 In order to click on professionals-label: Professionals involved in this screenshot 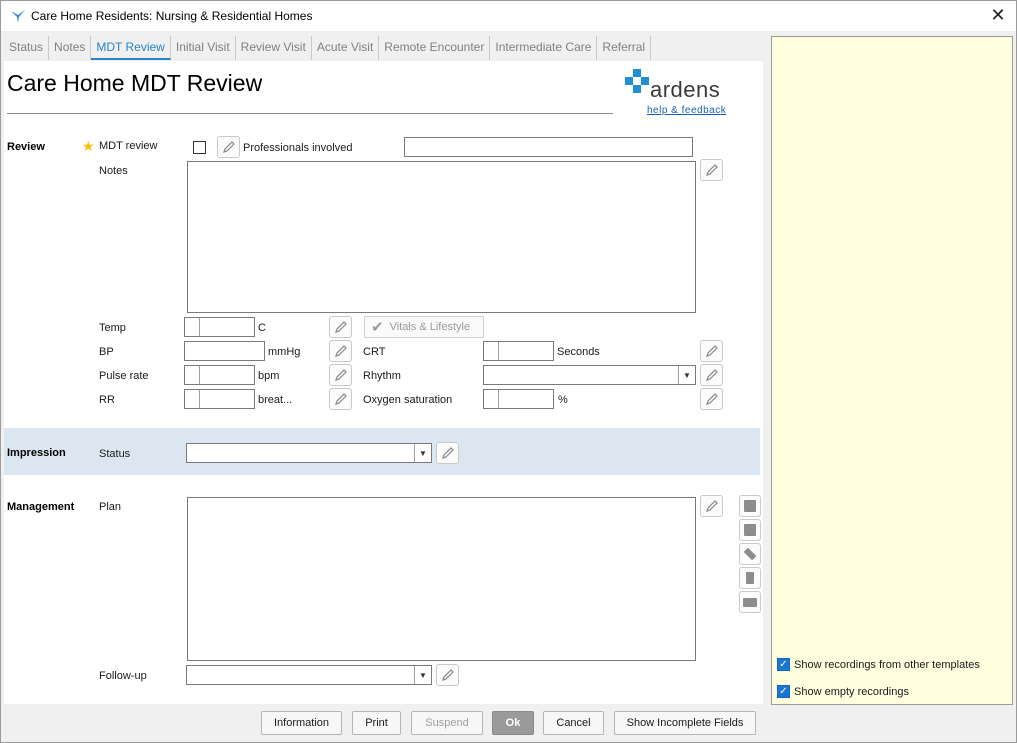, I will do `click(298, 148)`.